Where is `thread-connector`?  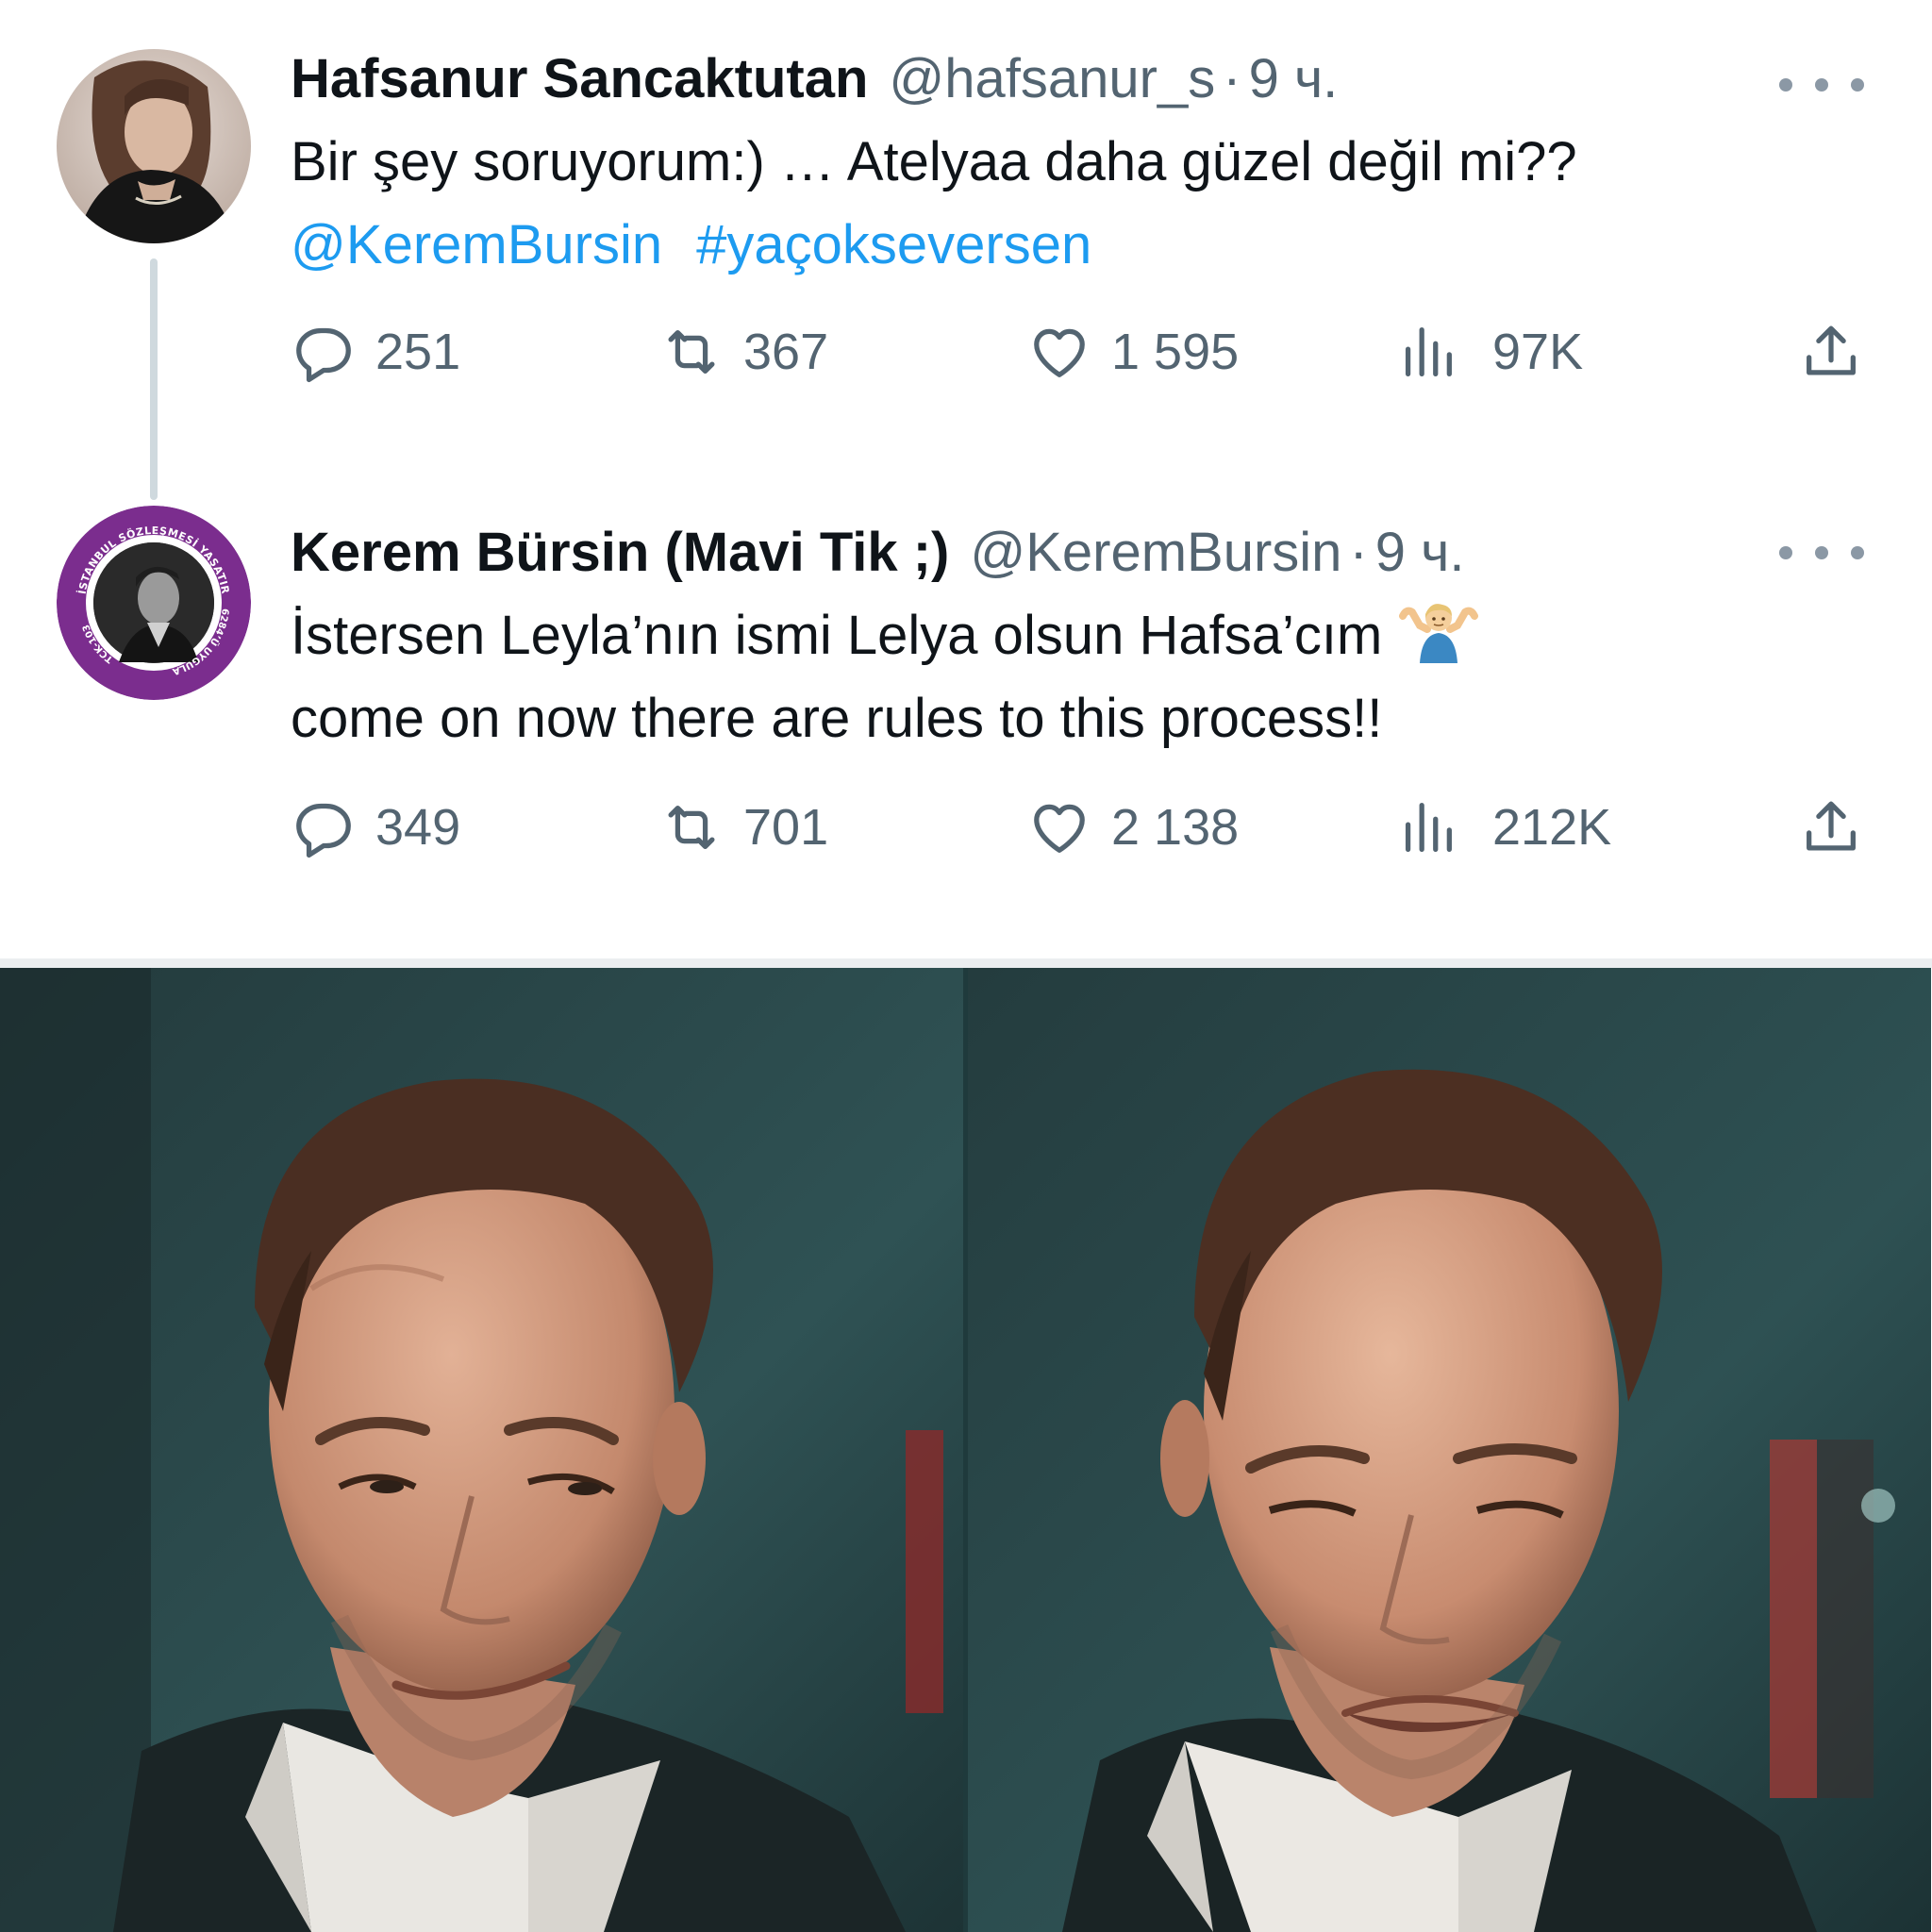 thread-connector is located at coordinates (154, 379).